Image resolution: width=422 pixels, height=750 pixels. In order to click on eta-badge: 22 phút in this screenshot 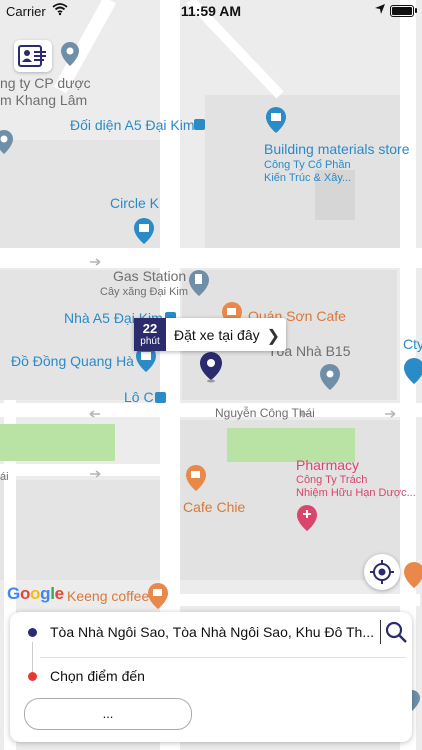, I will do `click(150, 334)`.